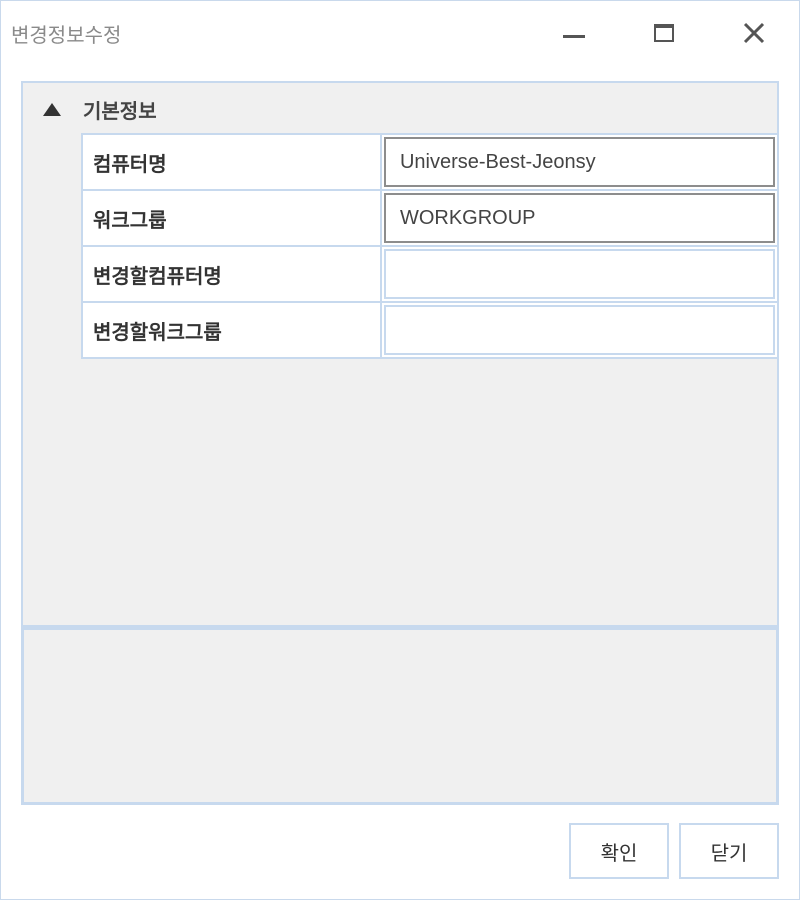  I want to click on property-label: 변경할컴퓨터명, so click(231, 274).